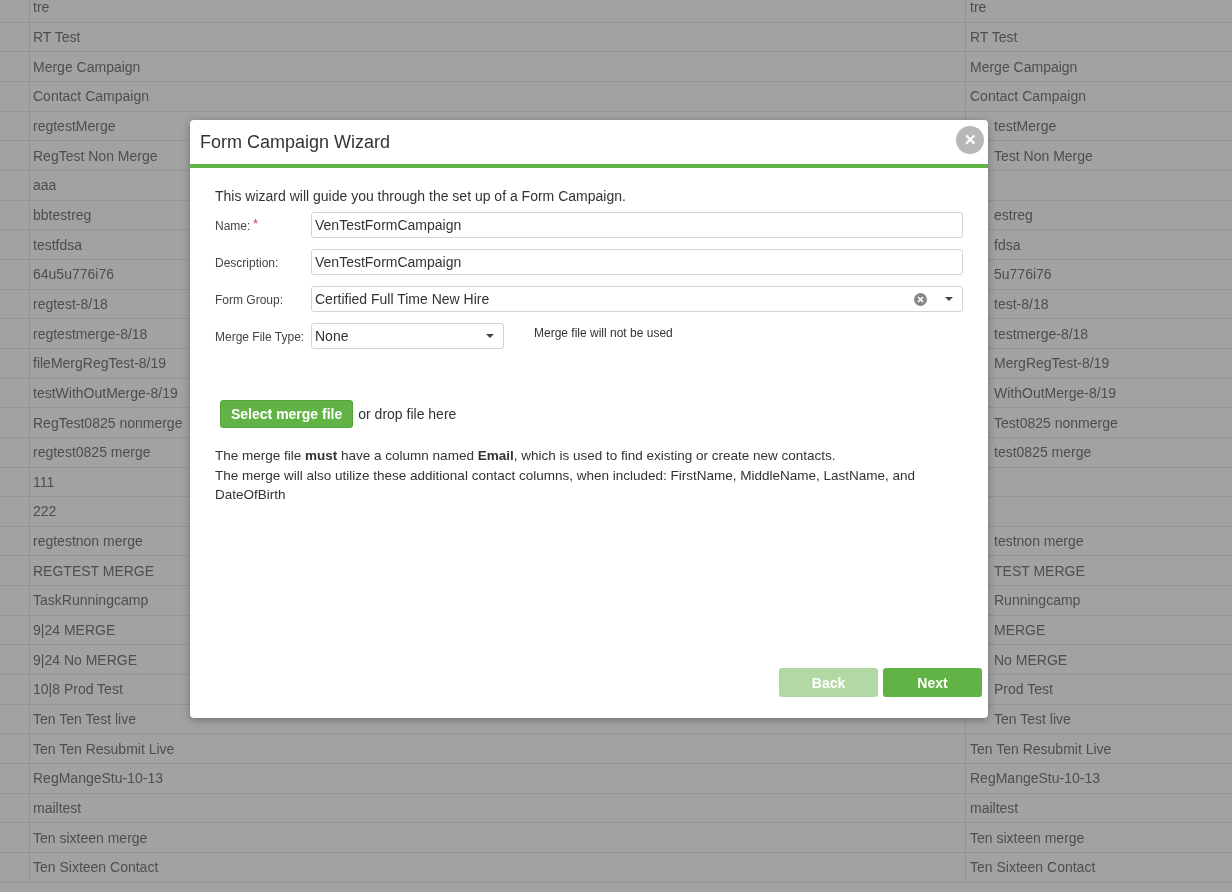 The width and height of the screenshot is (1232, 892). Describe the element at coordinates (85, 659) in the screenshot. I see `table-cell: 9|24 No MERGE` at that location.